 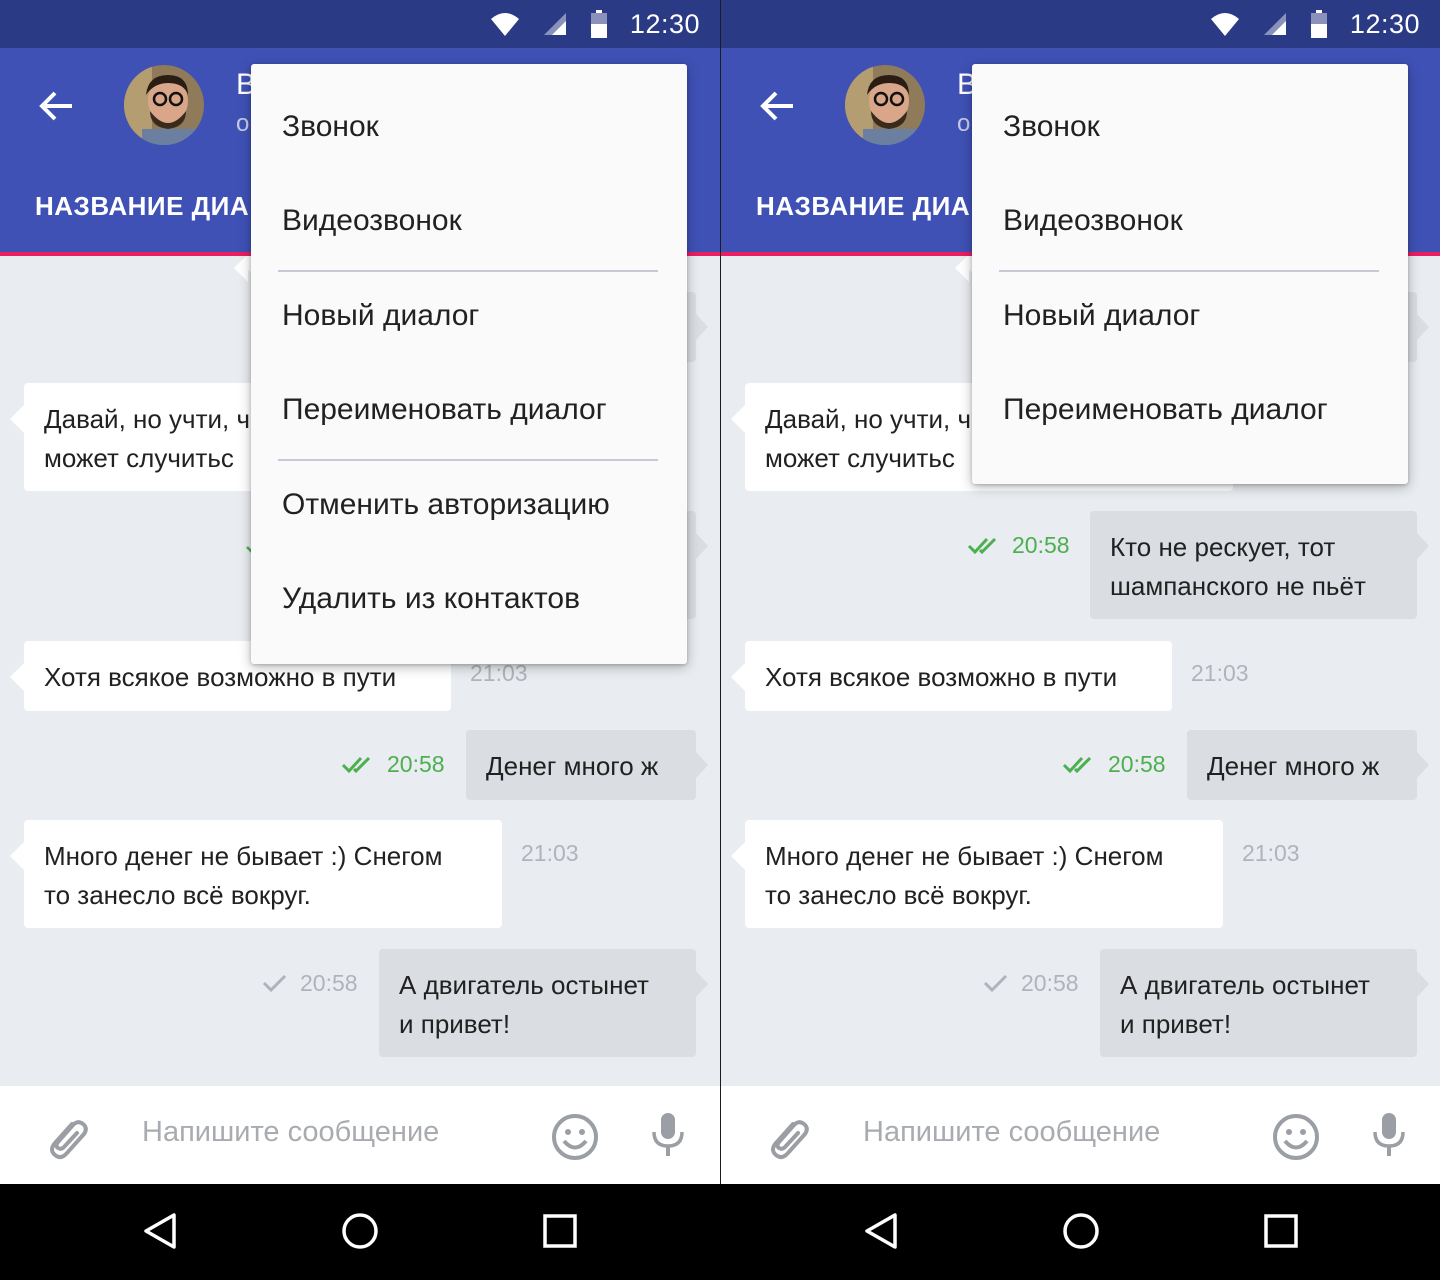 I want to click on menu-item-revoke-authorization: Отменить авторизацию, so click(x=446, y=505).